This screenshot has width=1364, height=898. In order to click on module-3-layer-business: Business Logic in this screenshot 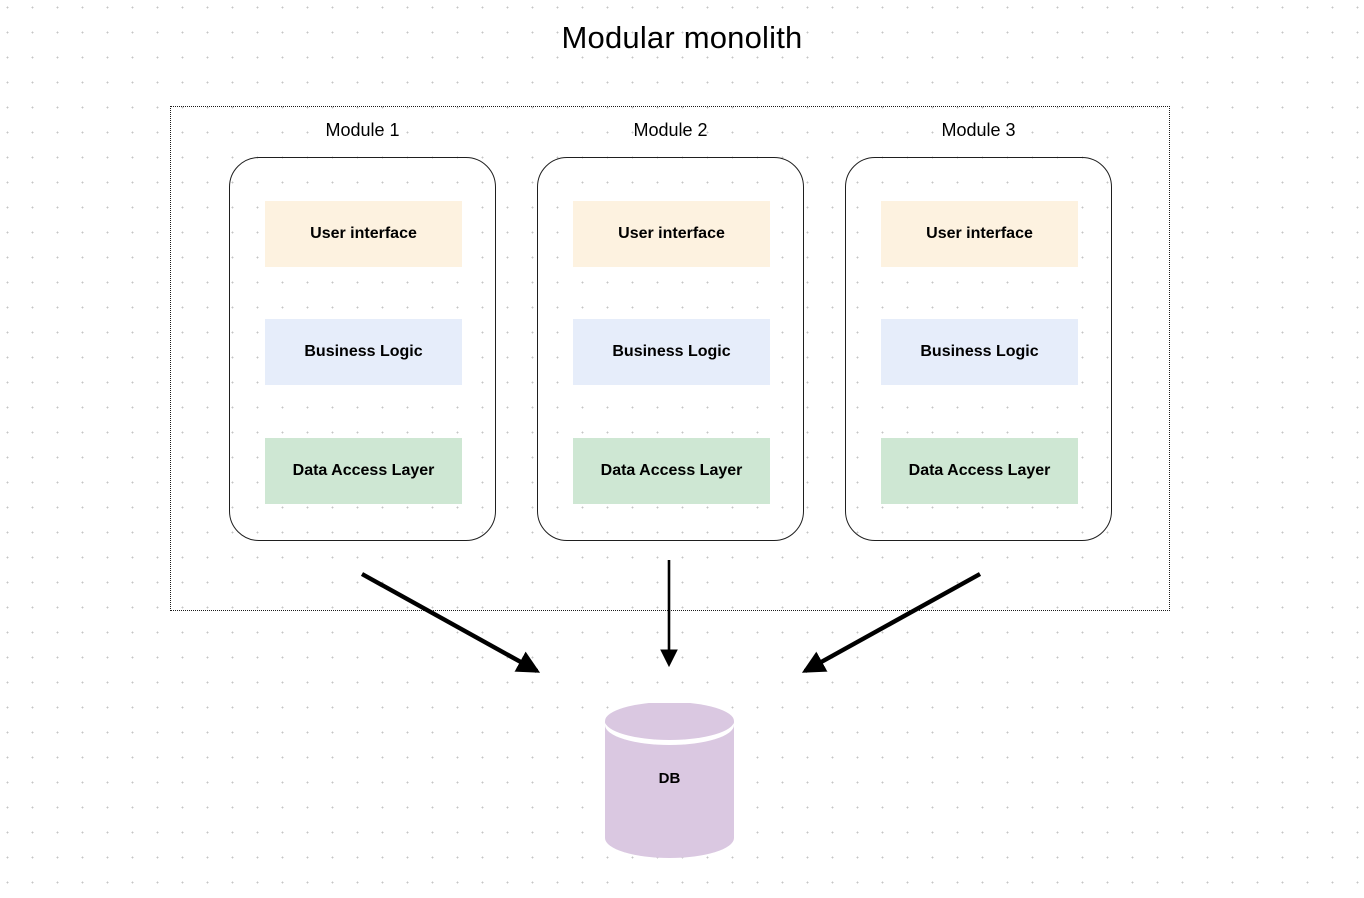, I will do `click(979, 352)`.